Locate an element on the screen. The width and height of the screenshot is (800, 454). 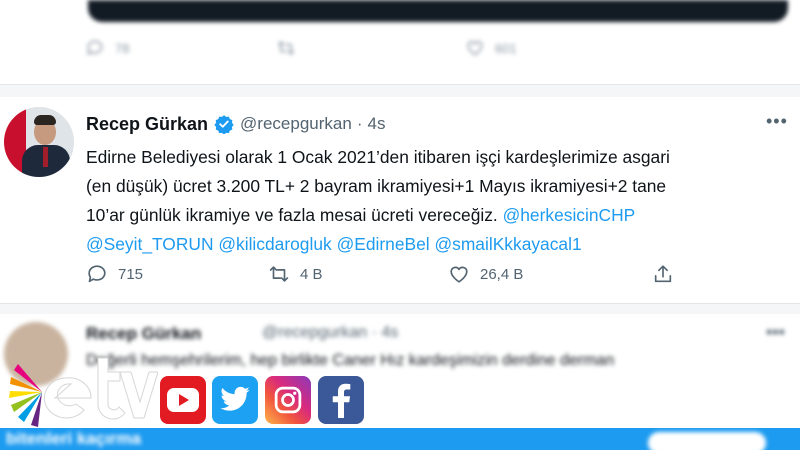
twitter-icon is located at coordinates (235, 400).